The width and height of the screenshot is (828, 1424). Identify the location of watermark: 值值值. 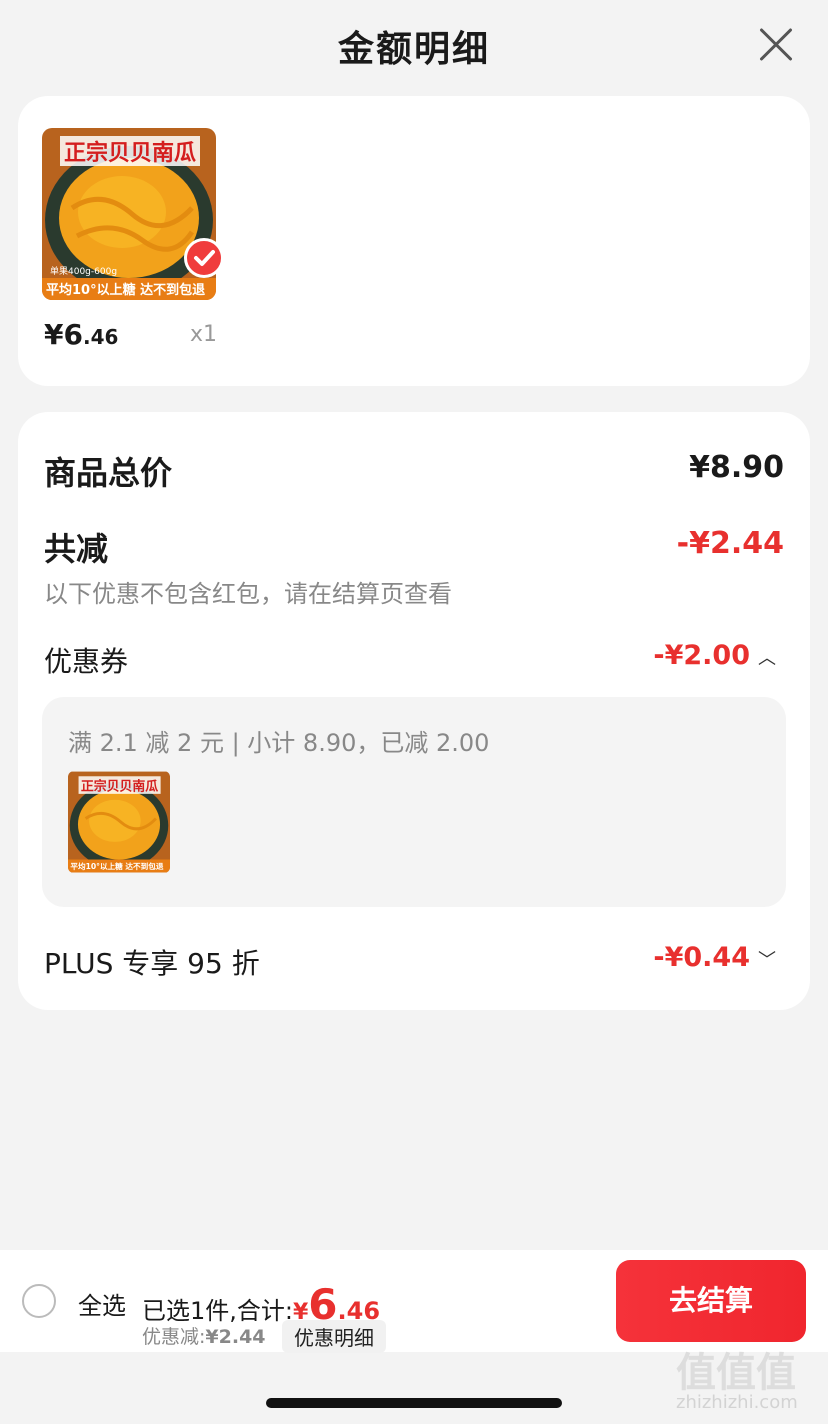
(736, 1373).